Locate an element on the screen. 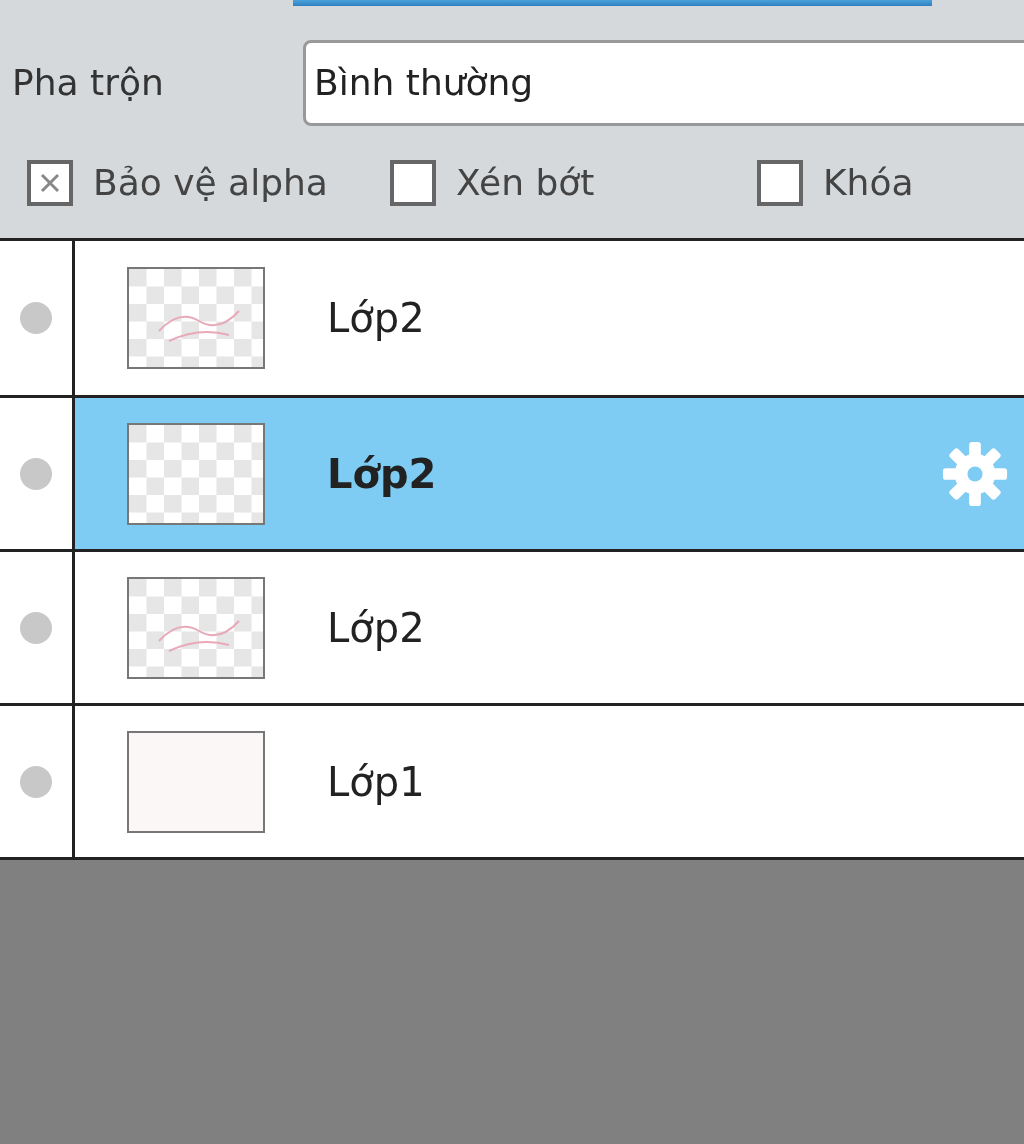  slider-bar is located at coordinates (612, 3).